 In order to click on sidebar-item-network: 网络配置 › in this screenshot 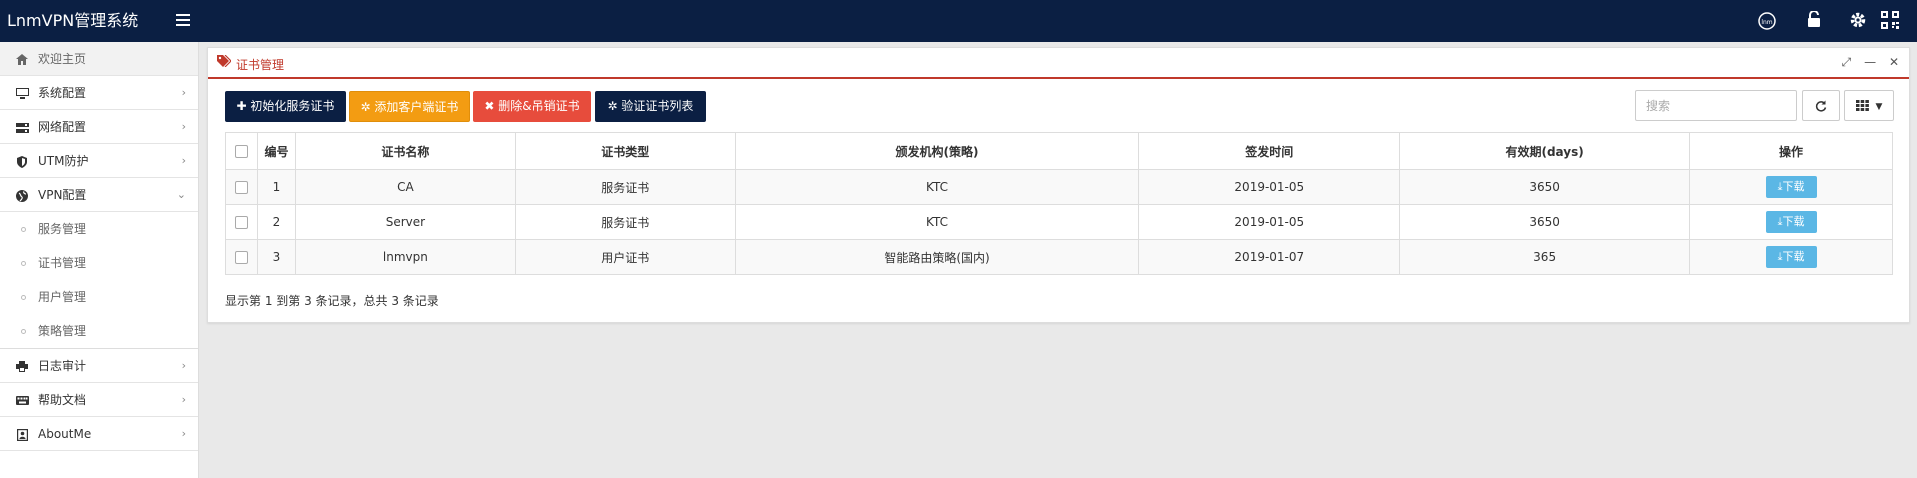, I will do `click(99, 127)`.